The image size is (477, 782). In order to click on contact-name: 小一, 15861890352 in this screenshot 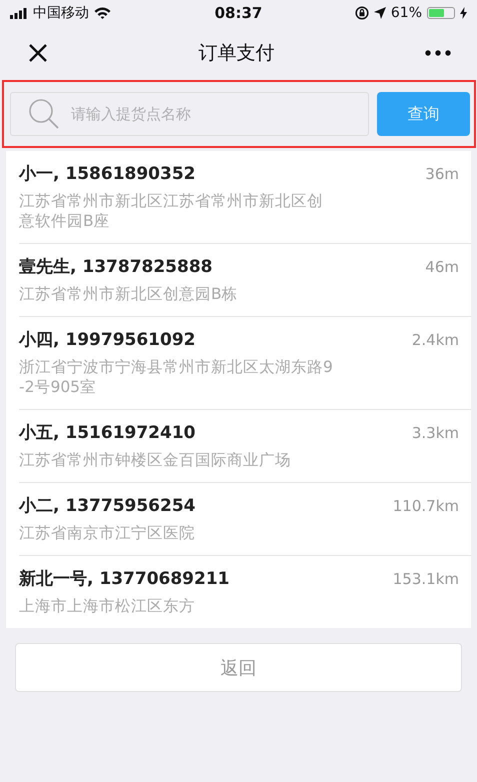, I will do `click(107, 173)`.